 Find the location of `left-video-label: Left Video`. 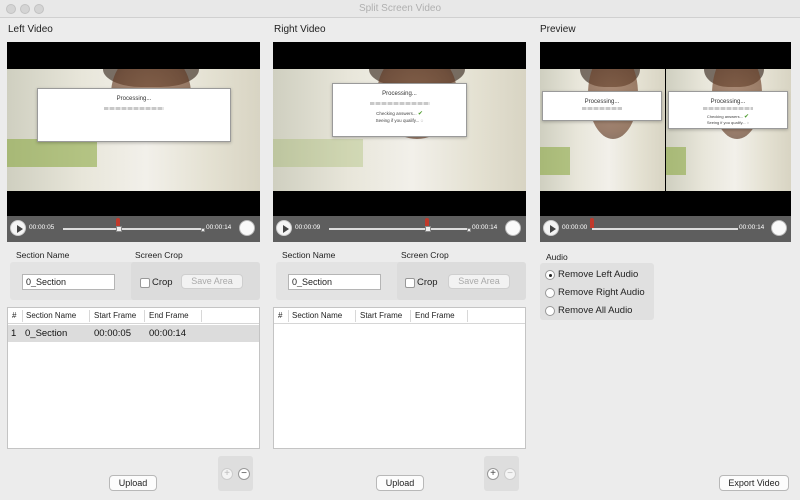

left-video-label: Left Video is located at coordinates (30, 29).